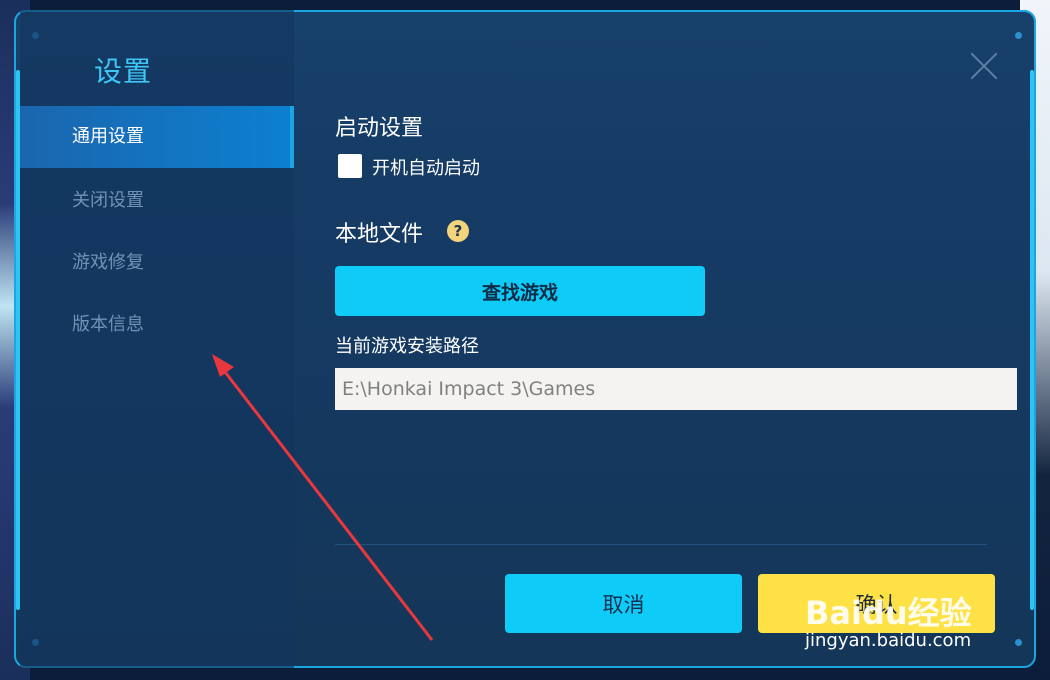  I want to click on autostart-checkbox, so click(350, 166).